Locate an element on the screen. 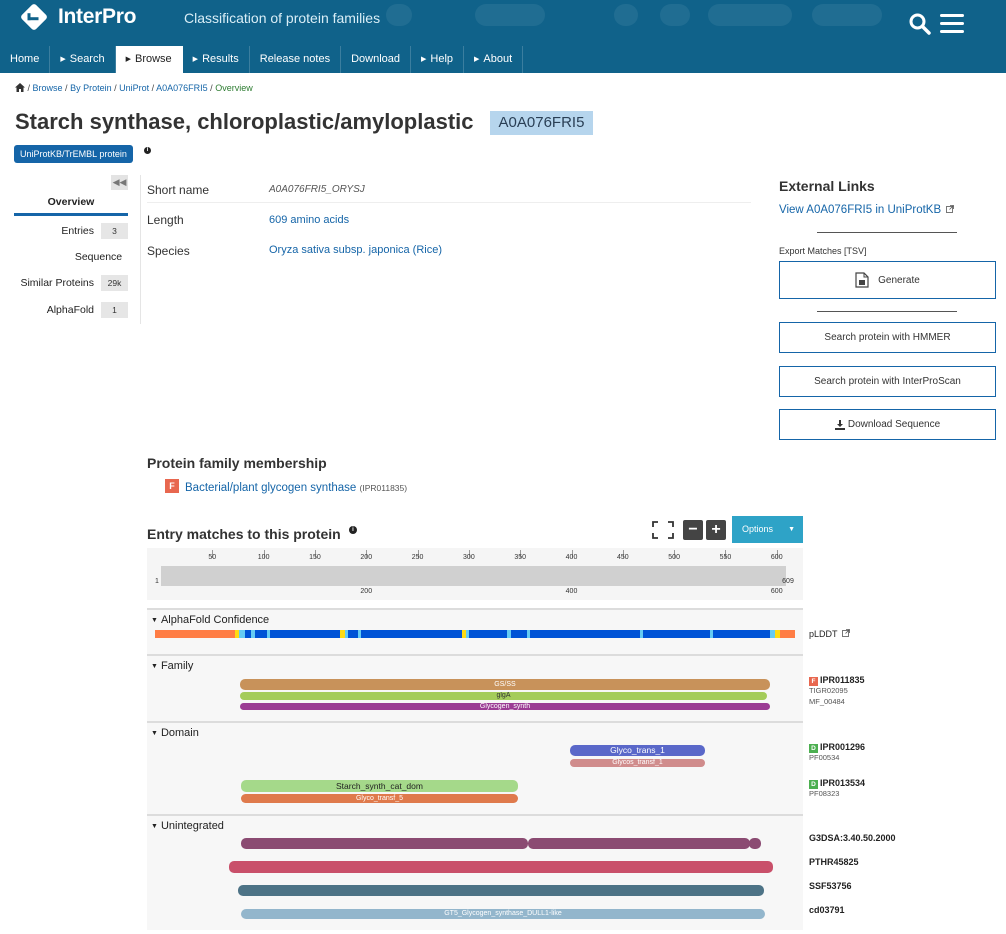  signature-pthr45825: PTHR45825 is located at coordinates (834, 862).